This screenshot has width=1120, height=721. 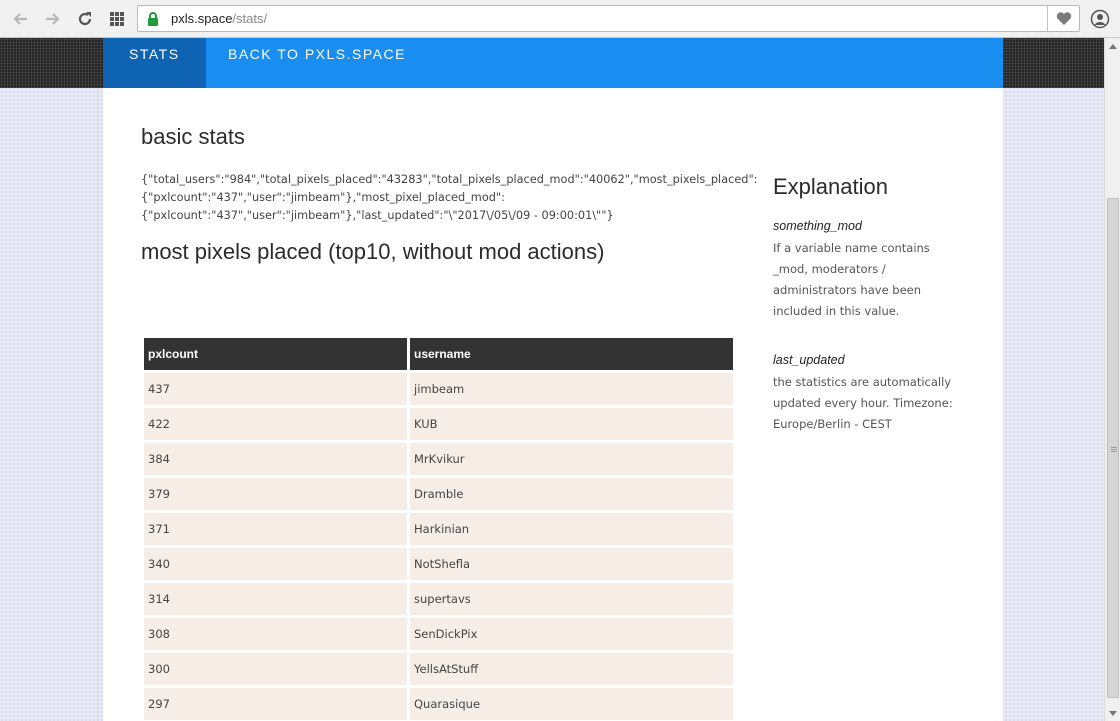 I want to click on arrow-right-icon, so click(x=53, y=19).